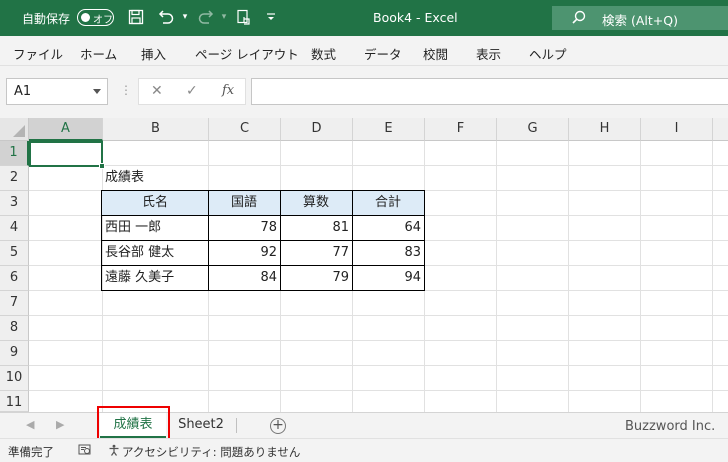 This screenshot has height=462, width=728. What do you see at coordinates (236, 425) in the screenshot?
I see `tab-separator` at bounding box center [236, 425].